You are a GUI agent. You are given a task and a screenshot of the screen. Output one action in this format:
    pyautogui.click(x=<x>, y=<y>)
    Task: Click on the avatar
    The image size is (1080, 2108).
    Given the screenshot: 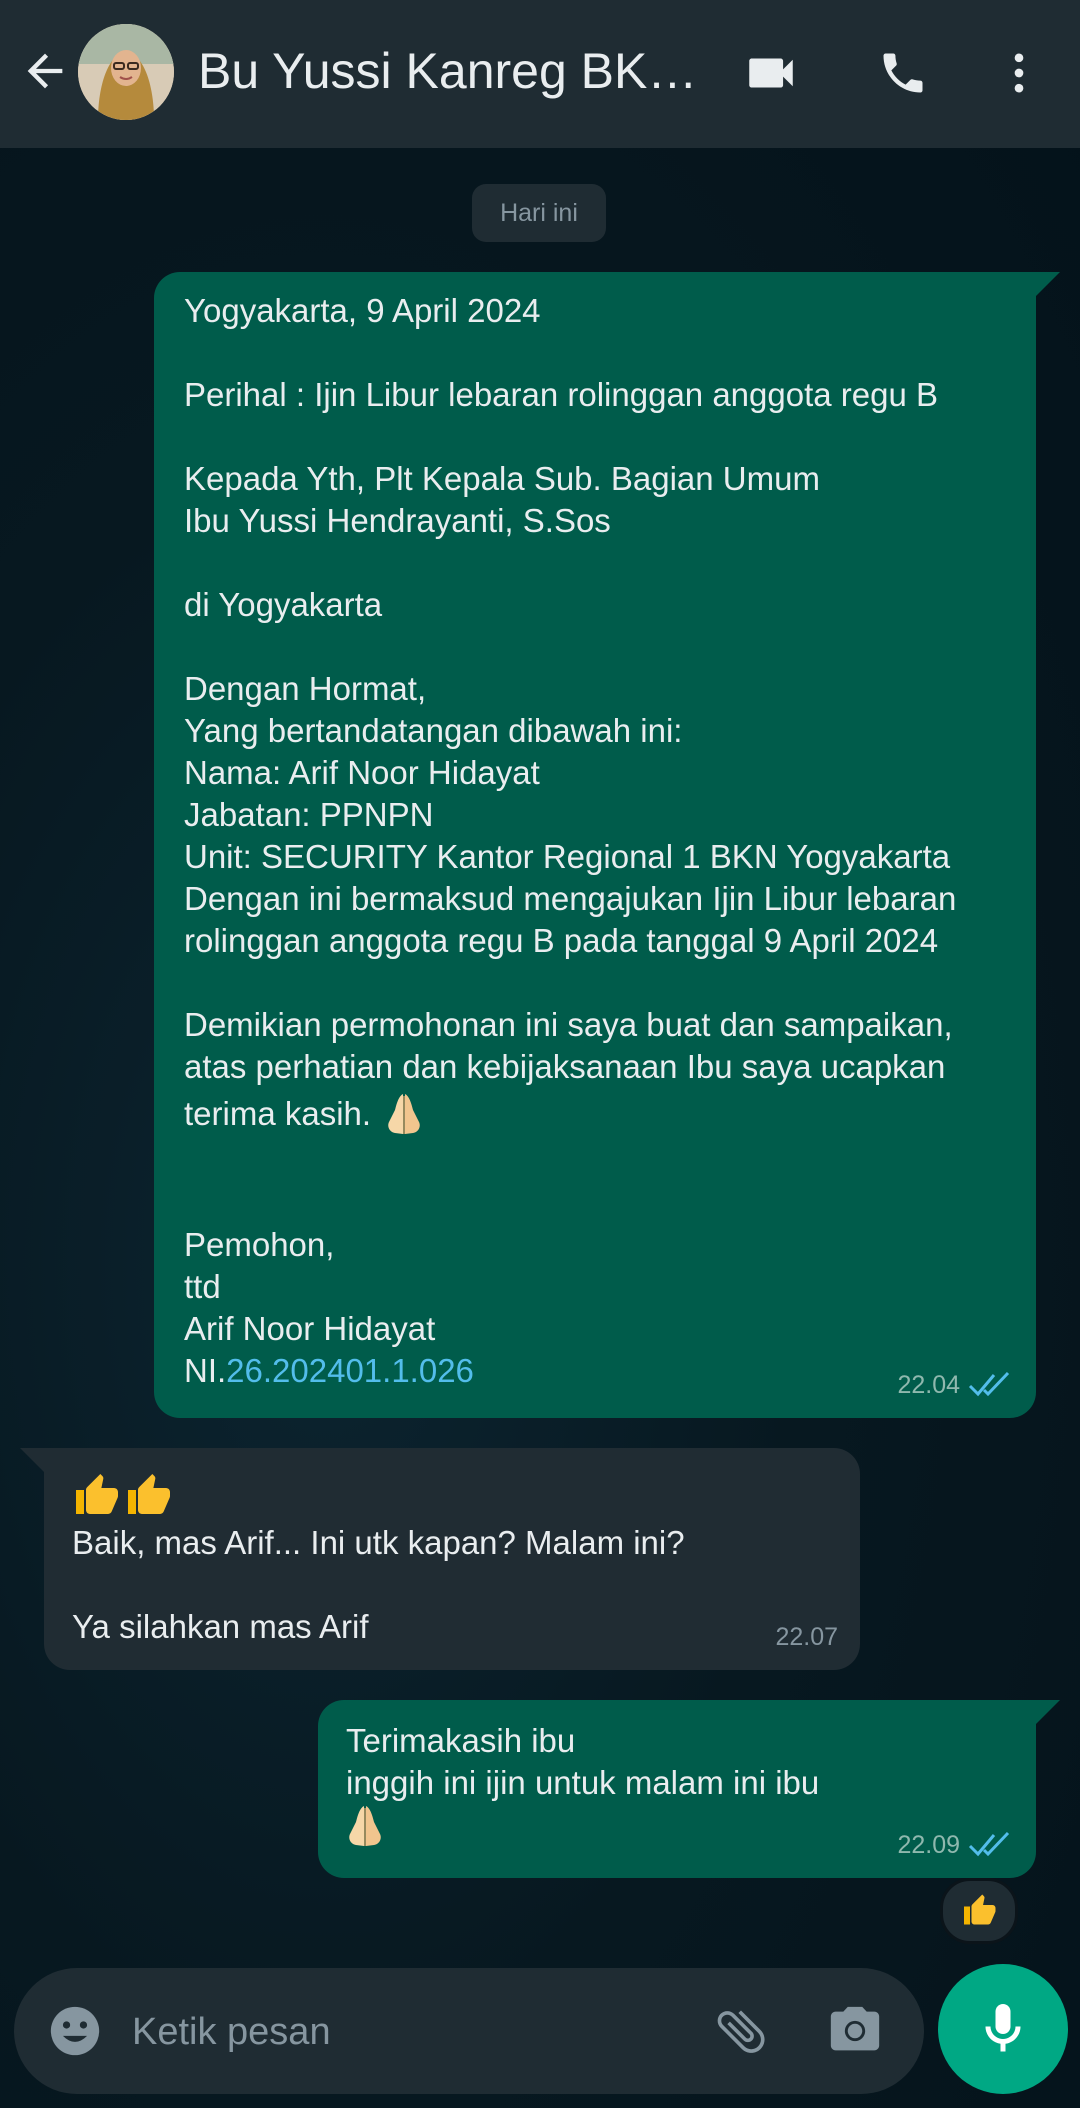 What is the action you would take?
    pyautogui.click(x=126, y=72)
    